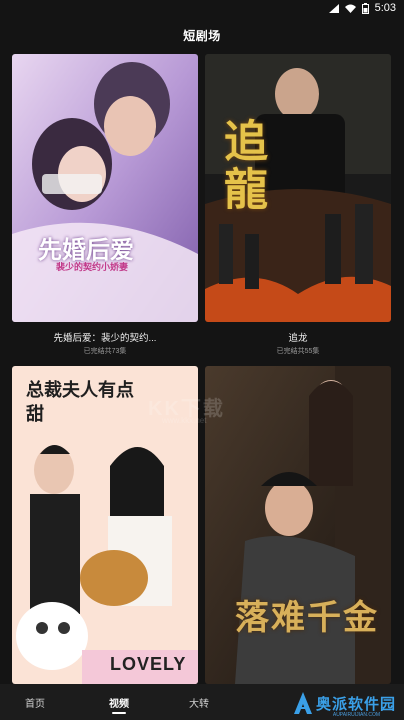 The width and height of the screenshot is (404, 720). Describe the element at coordinates (148, 664) in the screenshot. I see `poster-tag: LOVELY` at that location.